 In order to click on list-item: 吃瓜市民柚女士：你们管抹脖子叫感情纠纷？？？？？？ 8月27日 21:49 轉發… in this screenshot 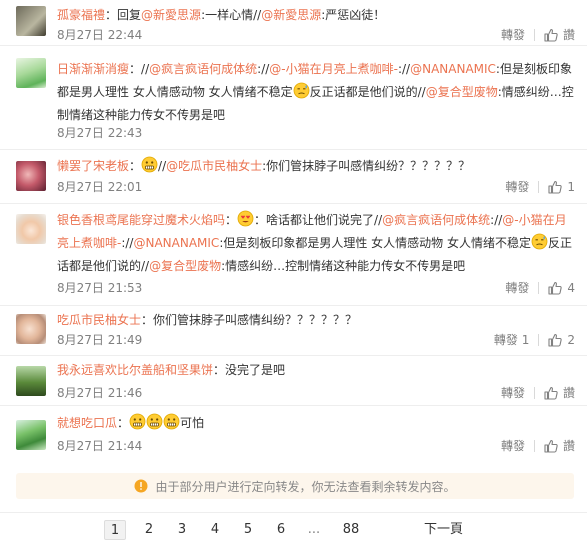, I will do `click(293, 331)`.